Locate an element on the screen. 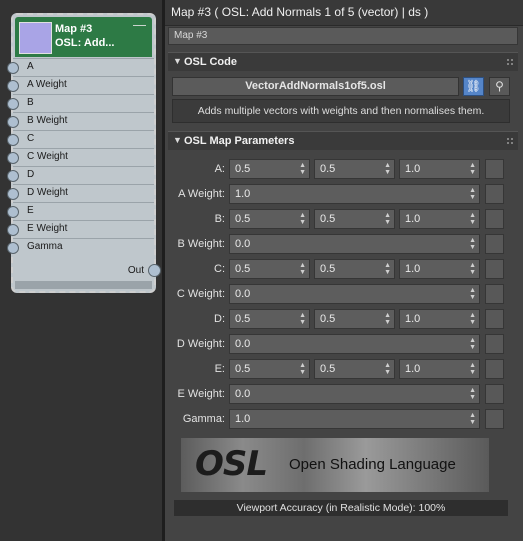 The image size is (523, 541). node-header: Map #3 OSL: Add... — is located at coordinates (83, 37).